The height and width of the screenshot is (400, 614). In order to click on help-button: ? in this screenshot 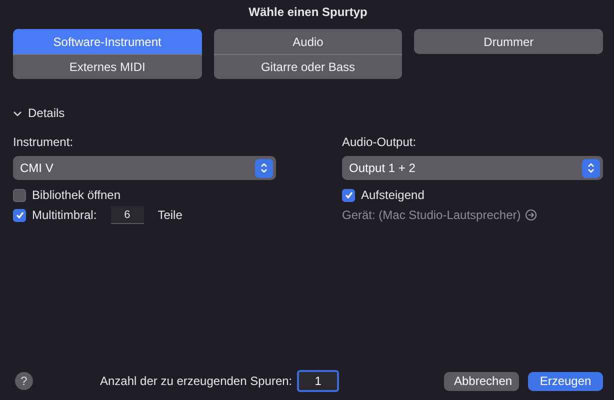, I will do `click(24, 381)`.